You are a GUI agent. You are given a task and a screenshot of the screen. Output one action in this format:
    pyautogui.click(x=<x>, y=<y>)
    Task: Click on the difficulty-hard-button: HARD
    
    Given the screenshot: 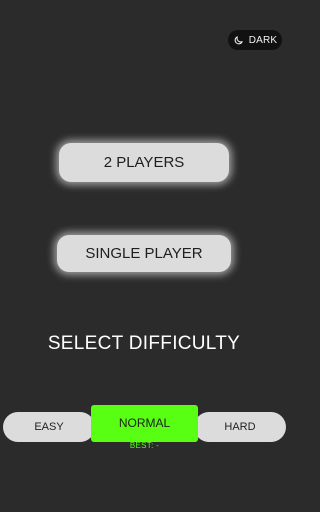 What is the action you would take?
    pyautogui.click(x=240, y=427)
    